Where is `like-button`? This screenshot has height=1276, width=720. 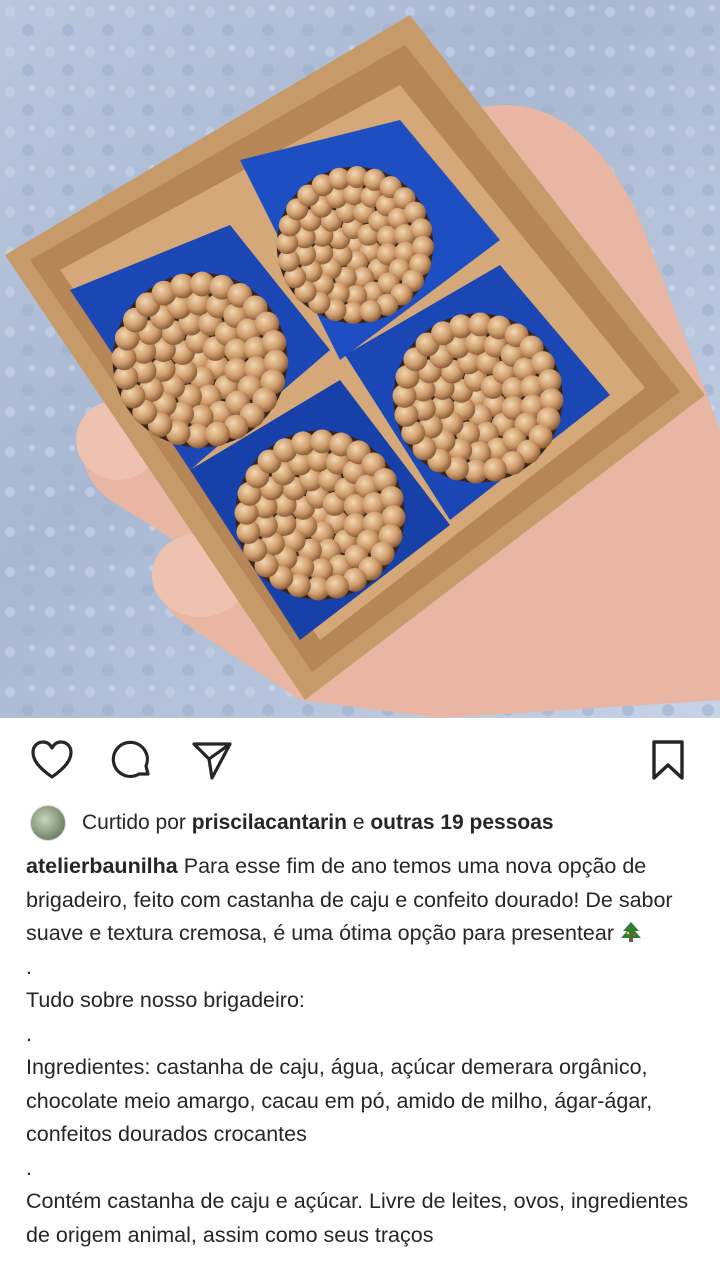
like-button is located at coordinates (52, 760).